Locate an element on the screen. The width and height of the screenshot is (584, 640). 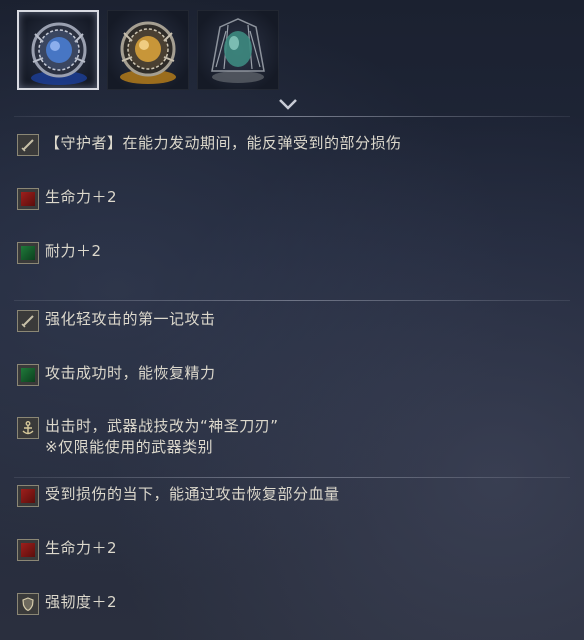
effect-row: 强韧度＋2 is located at coordinates (67, 603).